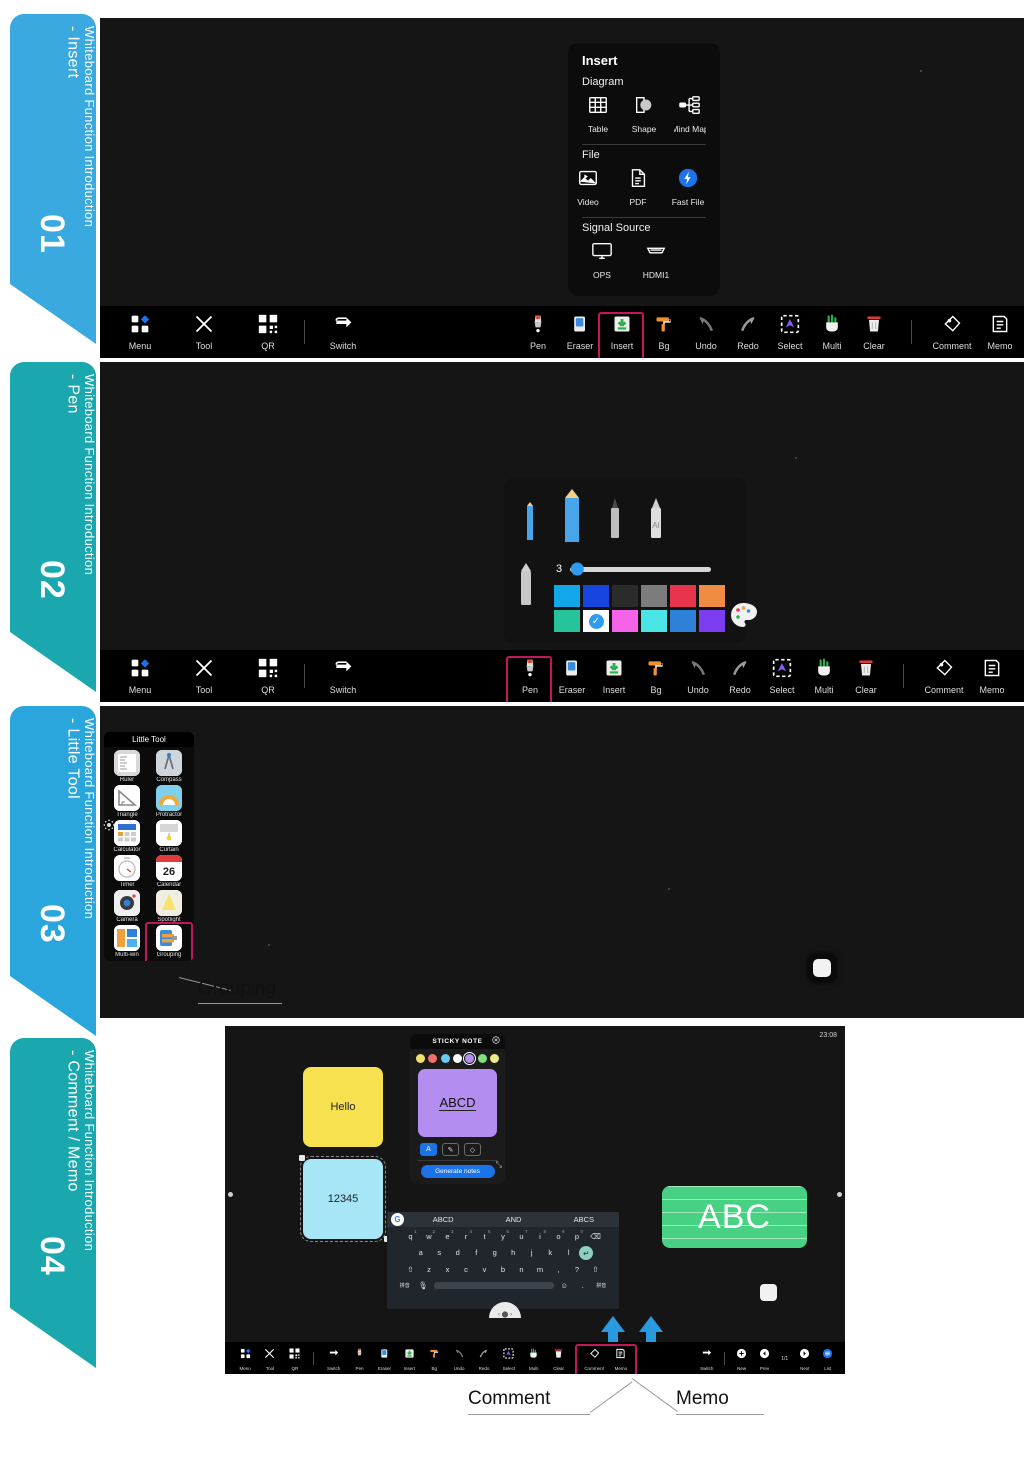 The width and height of the screenshot is (1024, 1458). I want to click on key-p: 0p, so click(577, 1236).